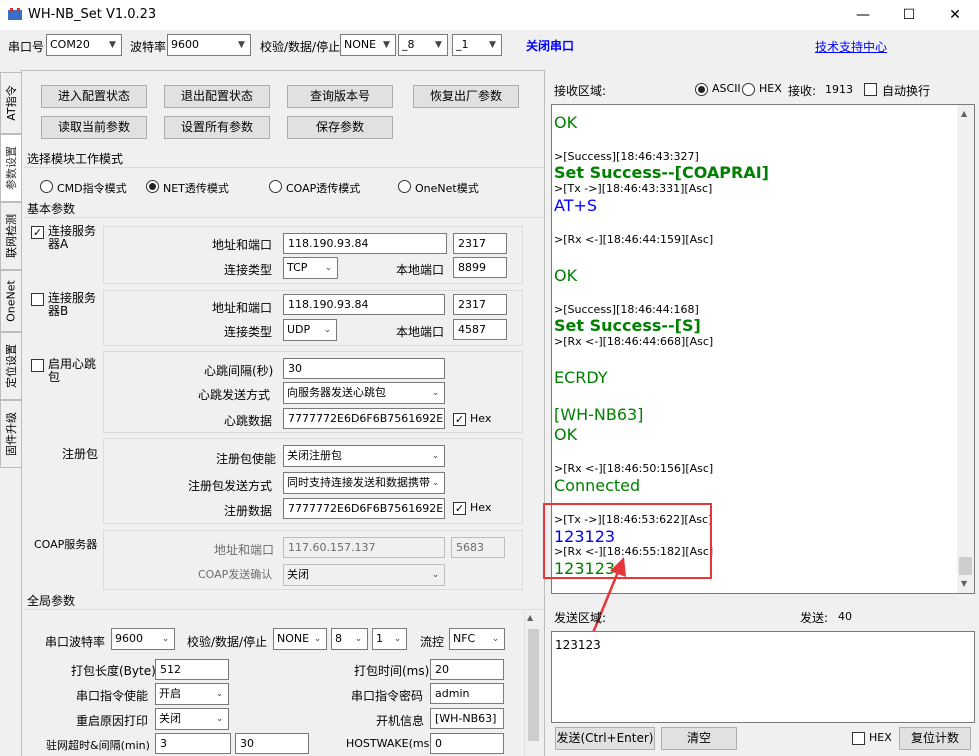 This screenshot has width=979, height=756. I want to click on factory-reset-button: 恢复出厂参数, so click(466, 96).